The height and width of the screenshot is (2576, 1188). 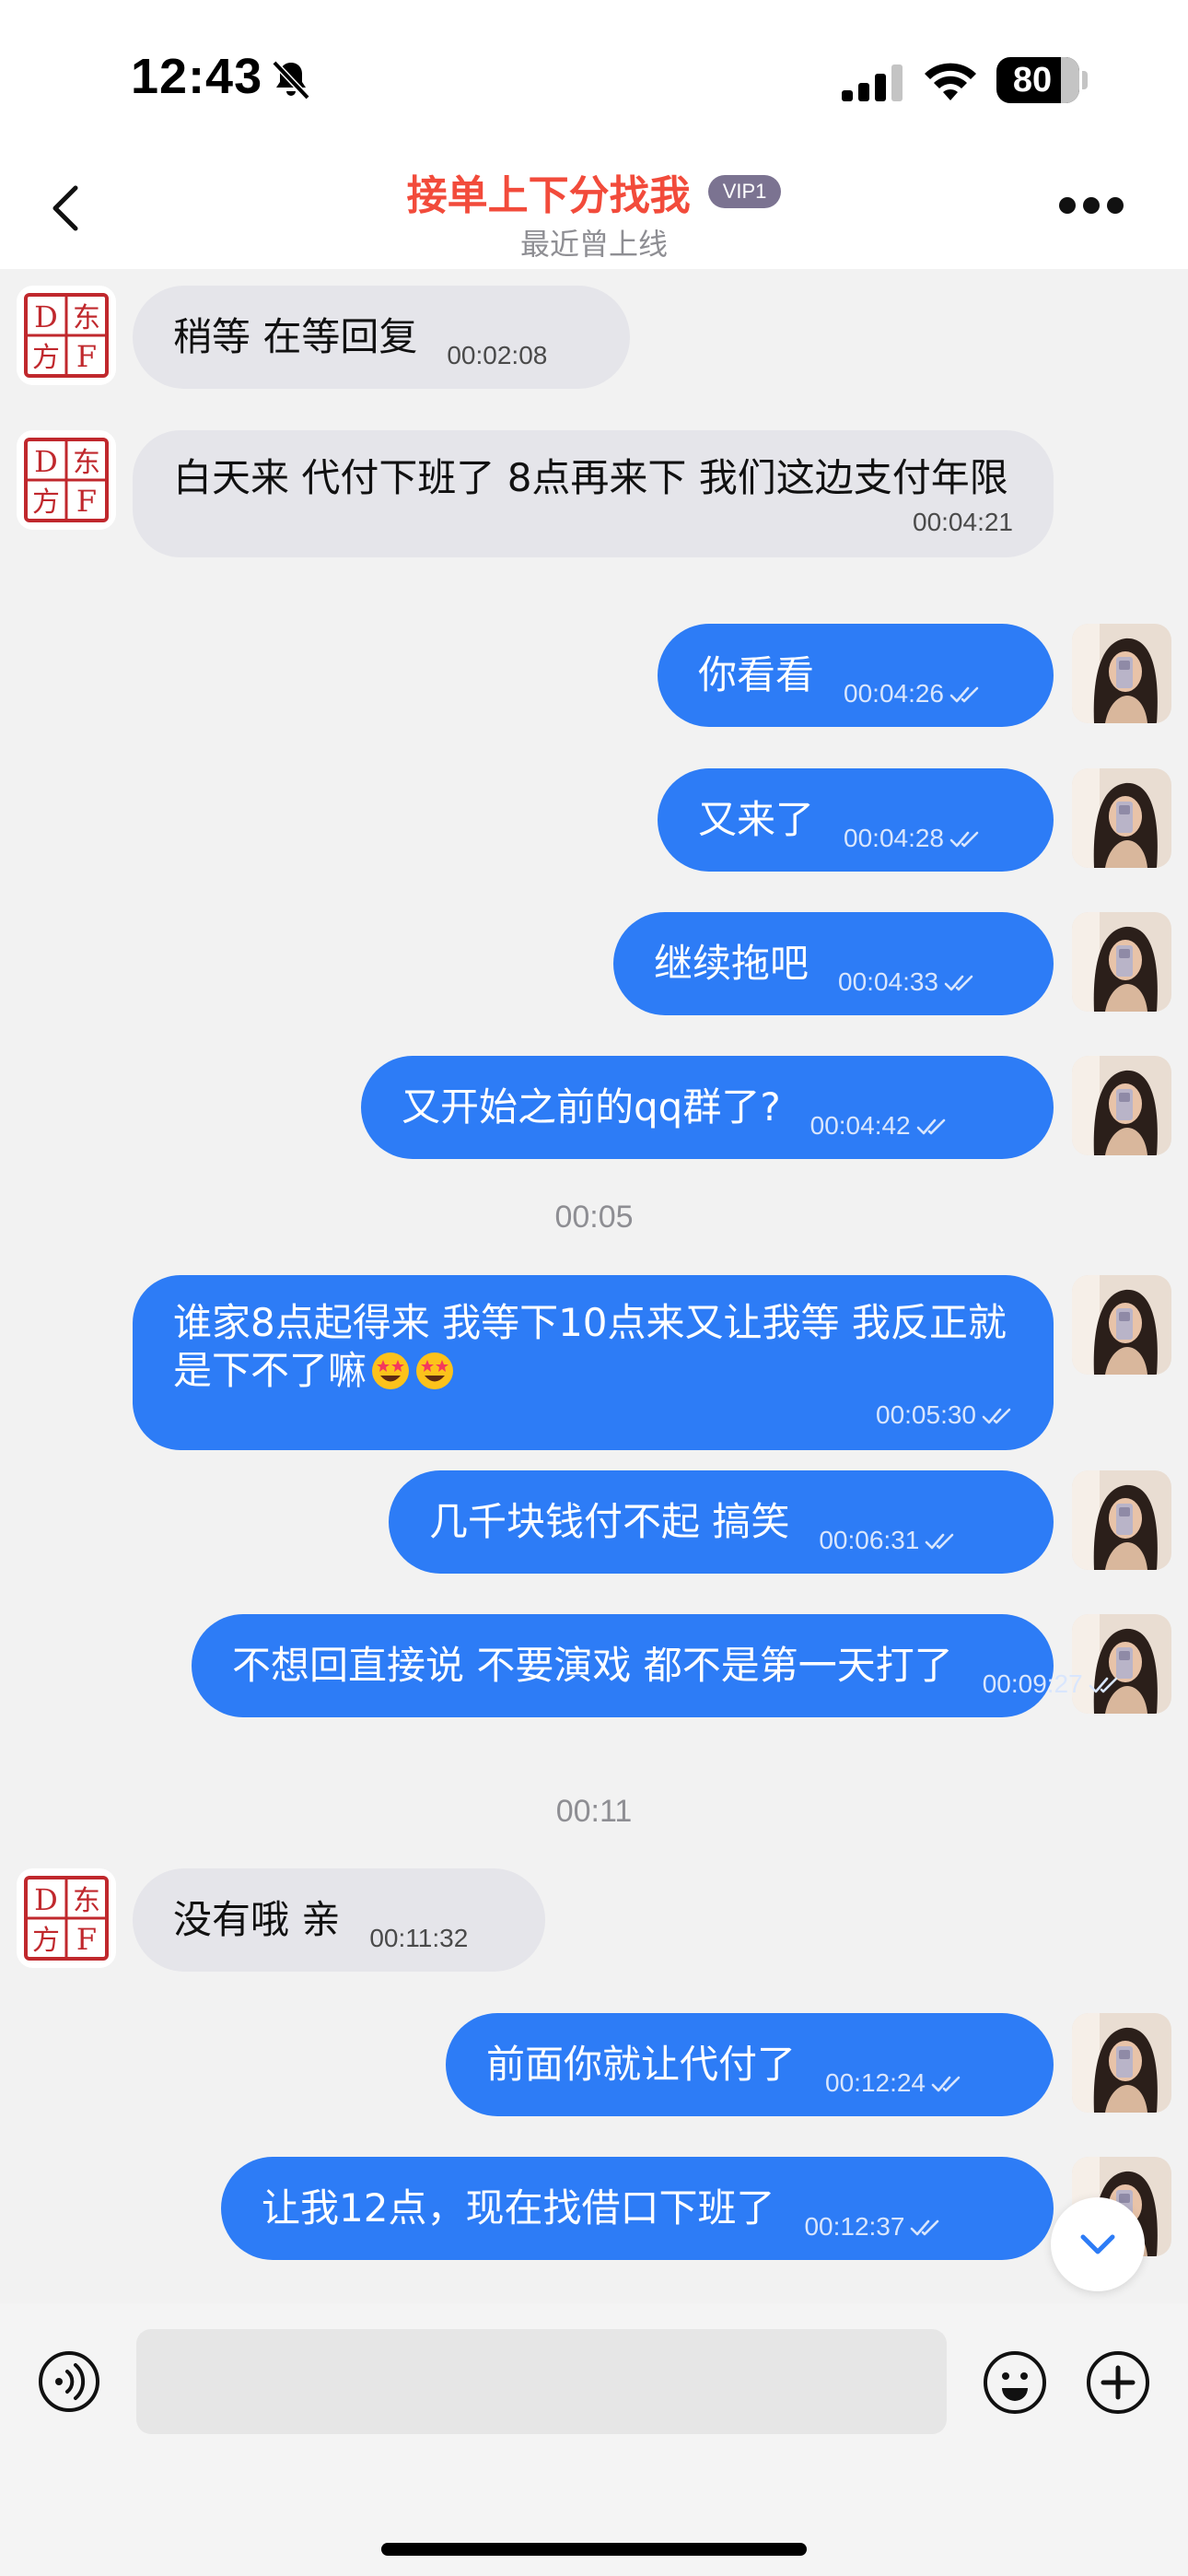 I want to click on message-time: 00:04:26, so click(x=894, y=693).